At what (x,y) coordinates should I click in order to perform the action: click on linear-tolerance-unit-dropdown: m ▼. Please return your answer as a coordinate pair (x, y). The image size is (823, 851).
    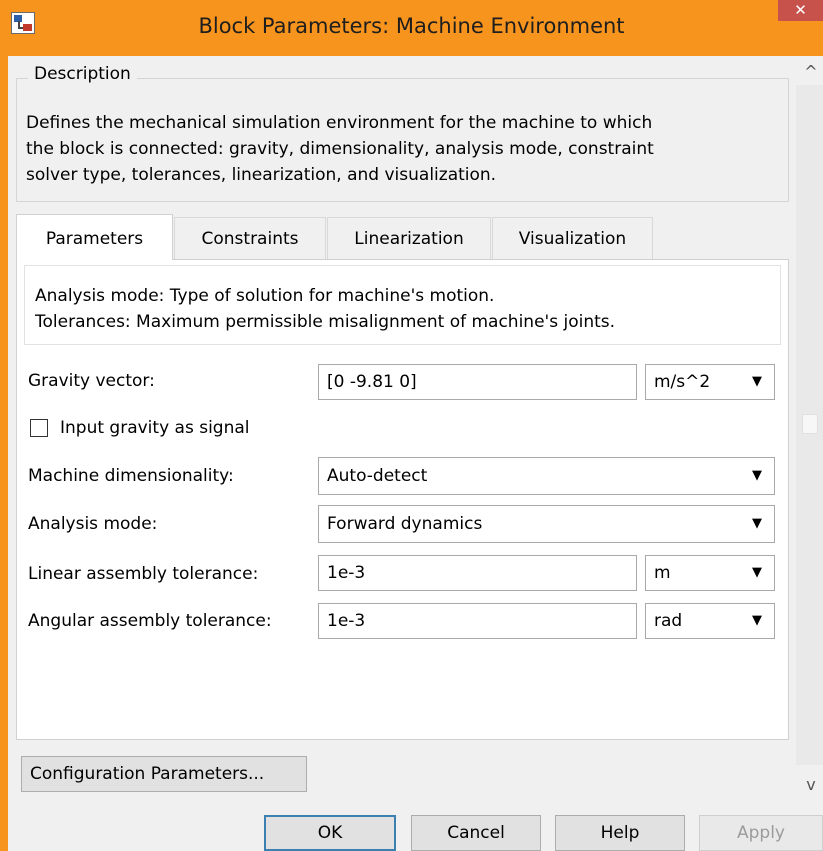
    Looking at the image, I should click on (710, 573).